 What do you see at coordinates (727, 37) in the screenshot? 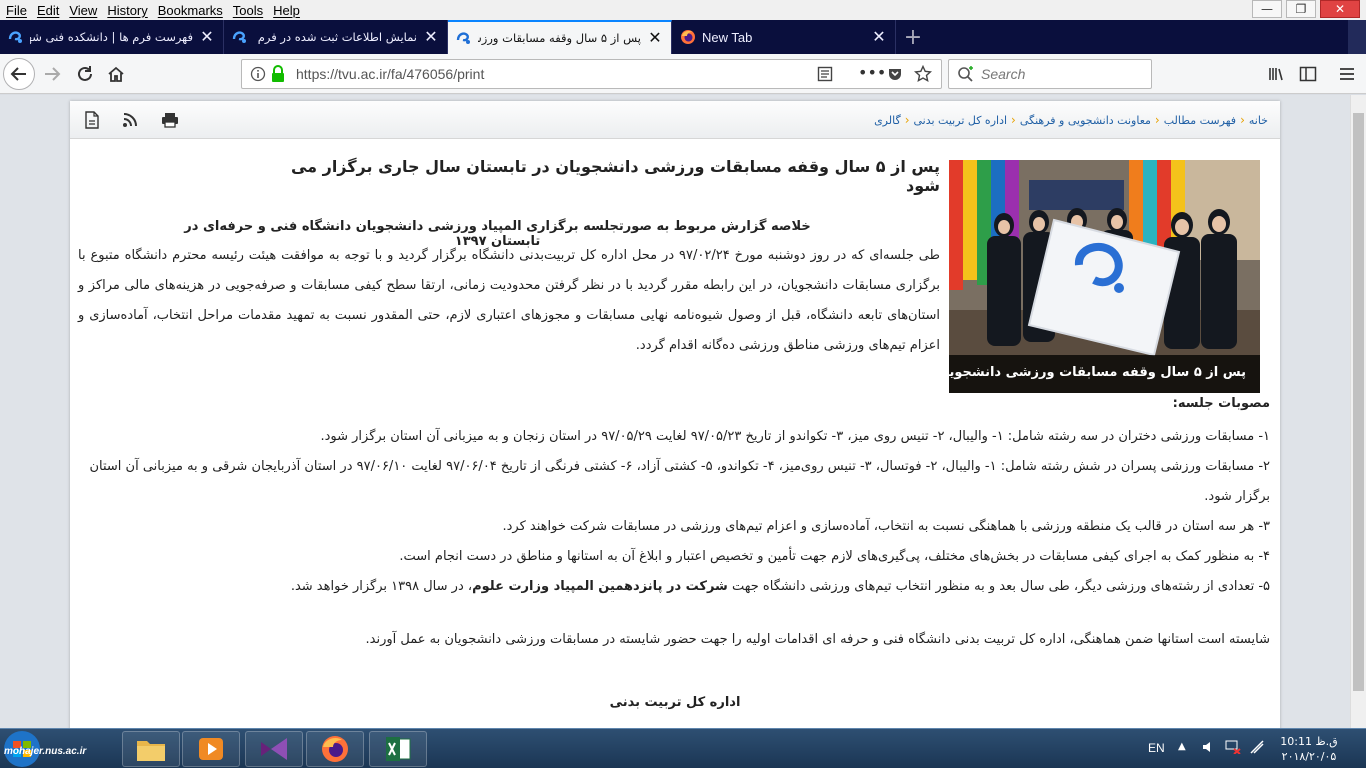
I see `tab-title: New Tab` at bounding box center [727, 37].